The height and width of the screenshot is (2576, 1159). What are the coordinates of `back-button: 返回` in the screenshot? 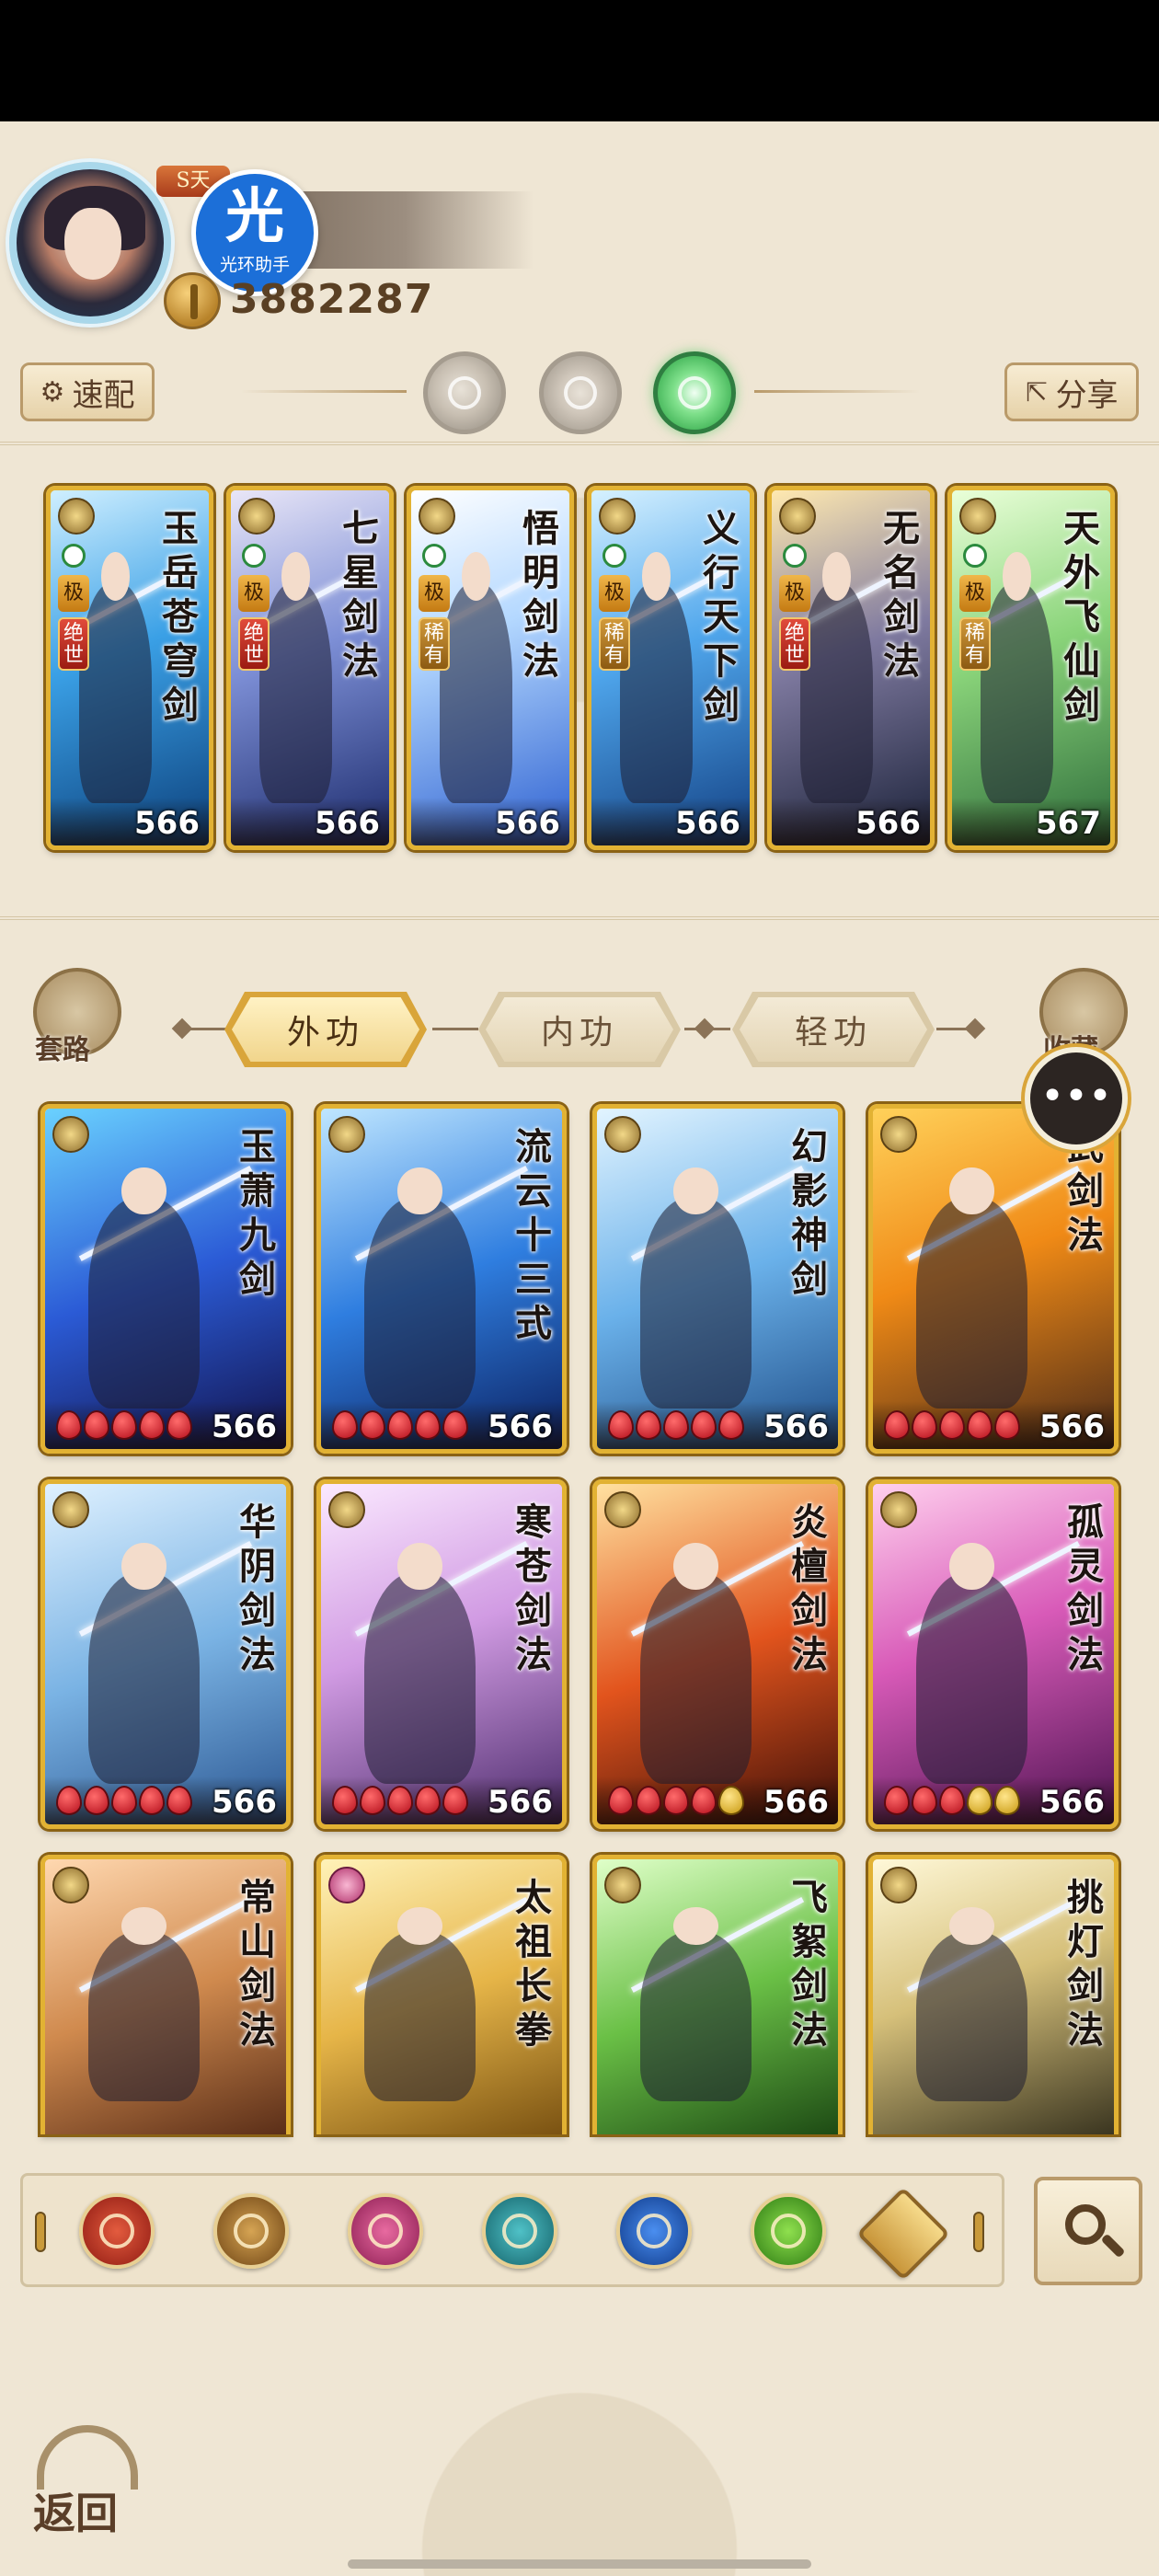 It's located at (87, 2481).